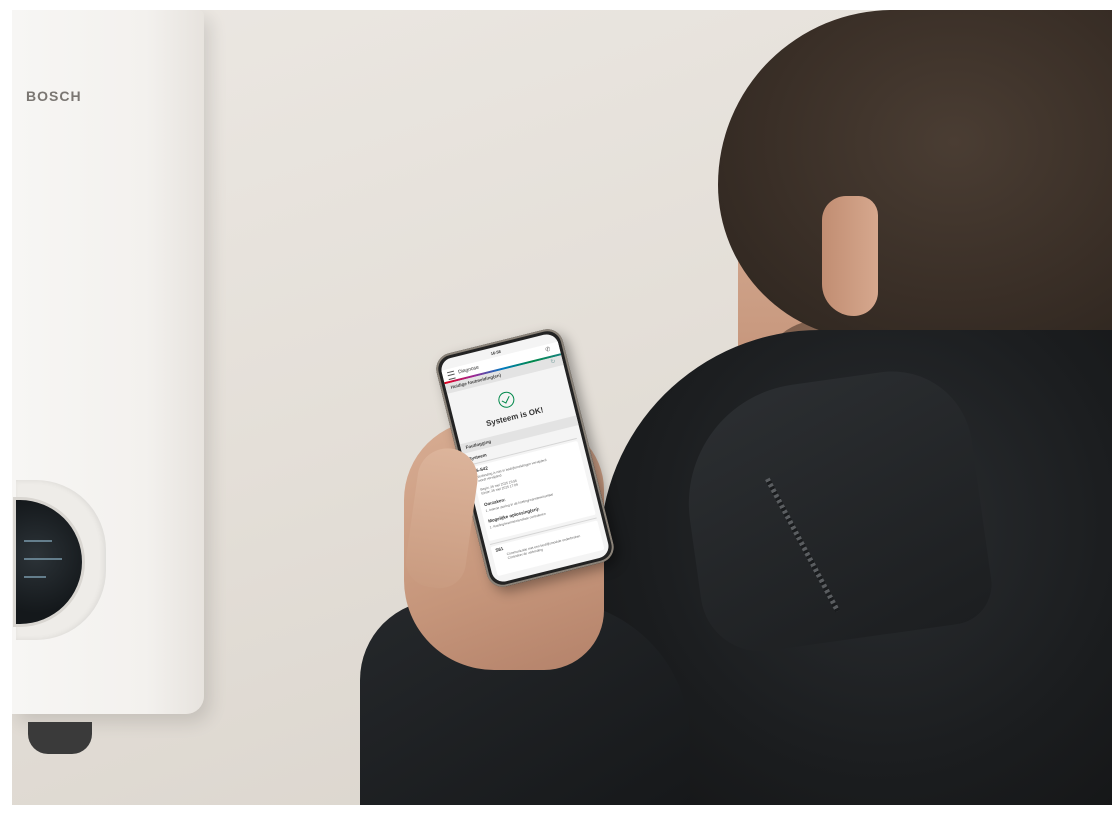 This screenshot has width=1112, height=813. Describe the element at coordinates (54, 96) in the screenshot. I see `boiler-brand-logo: BOSCH` at that location.